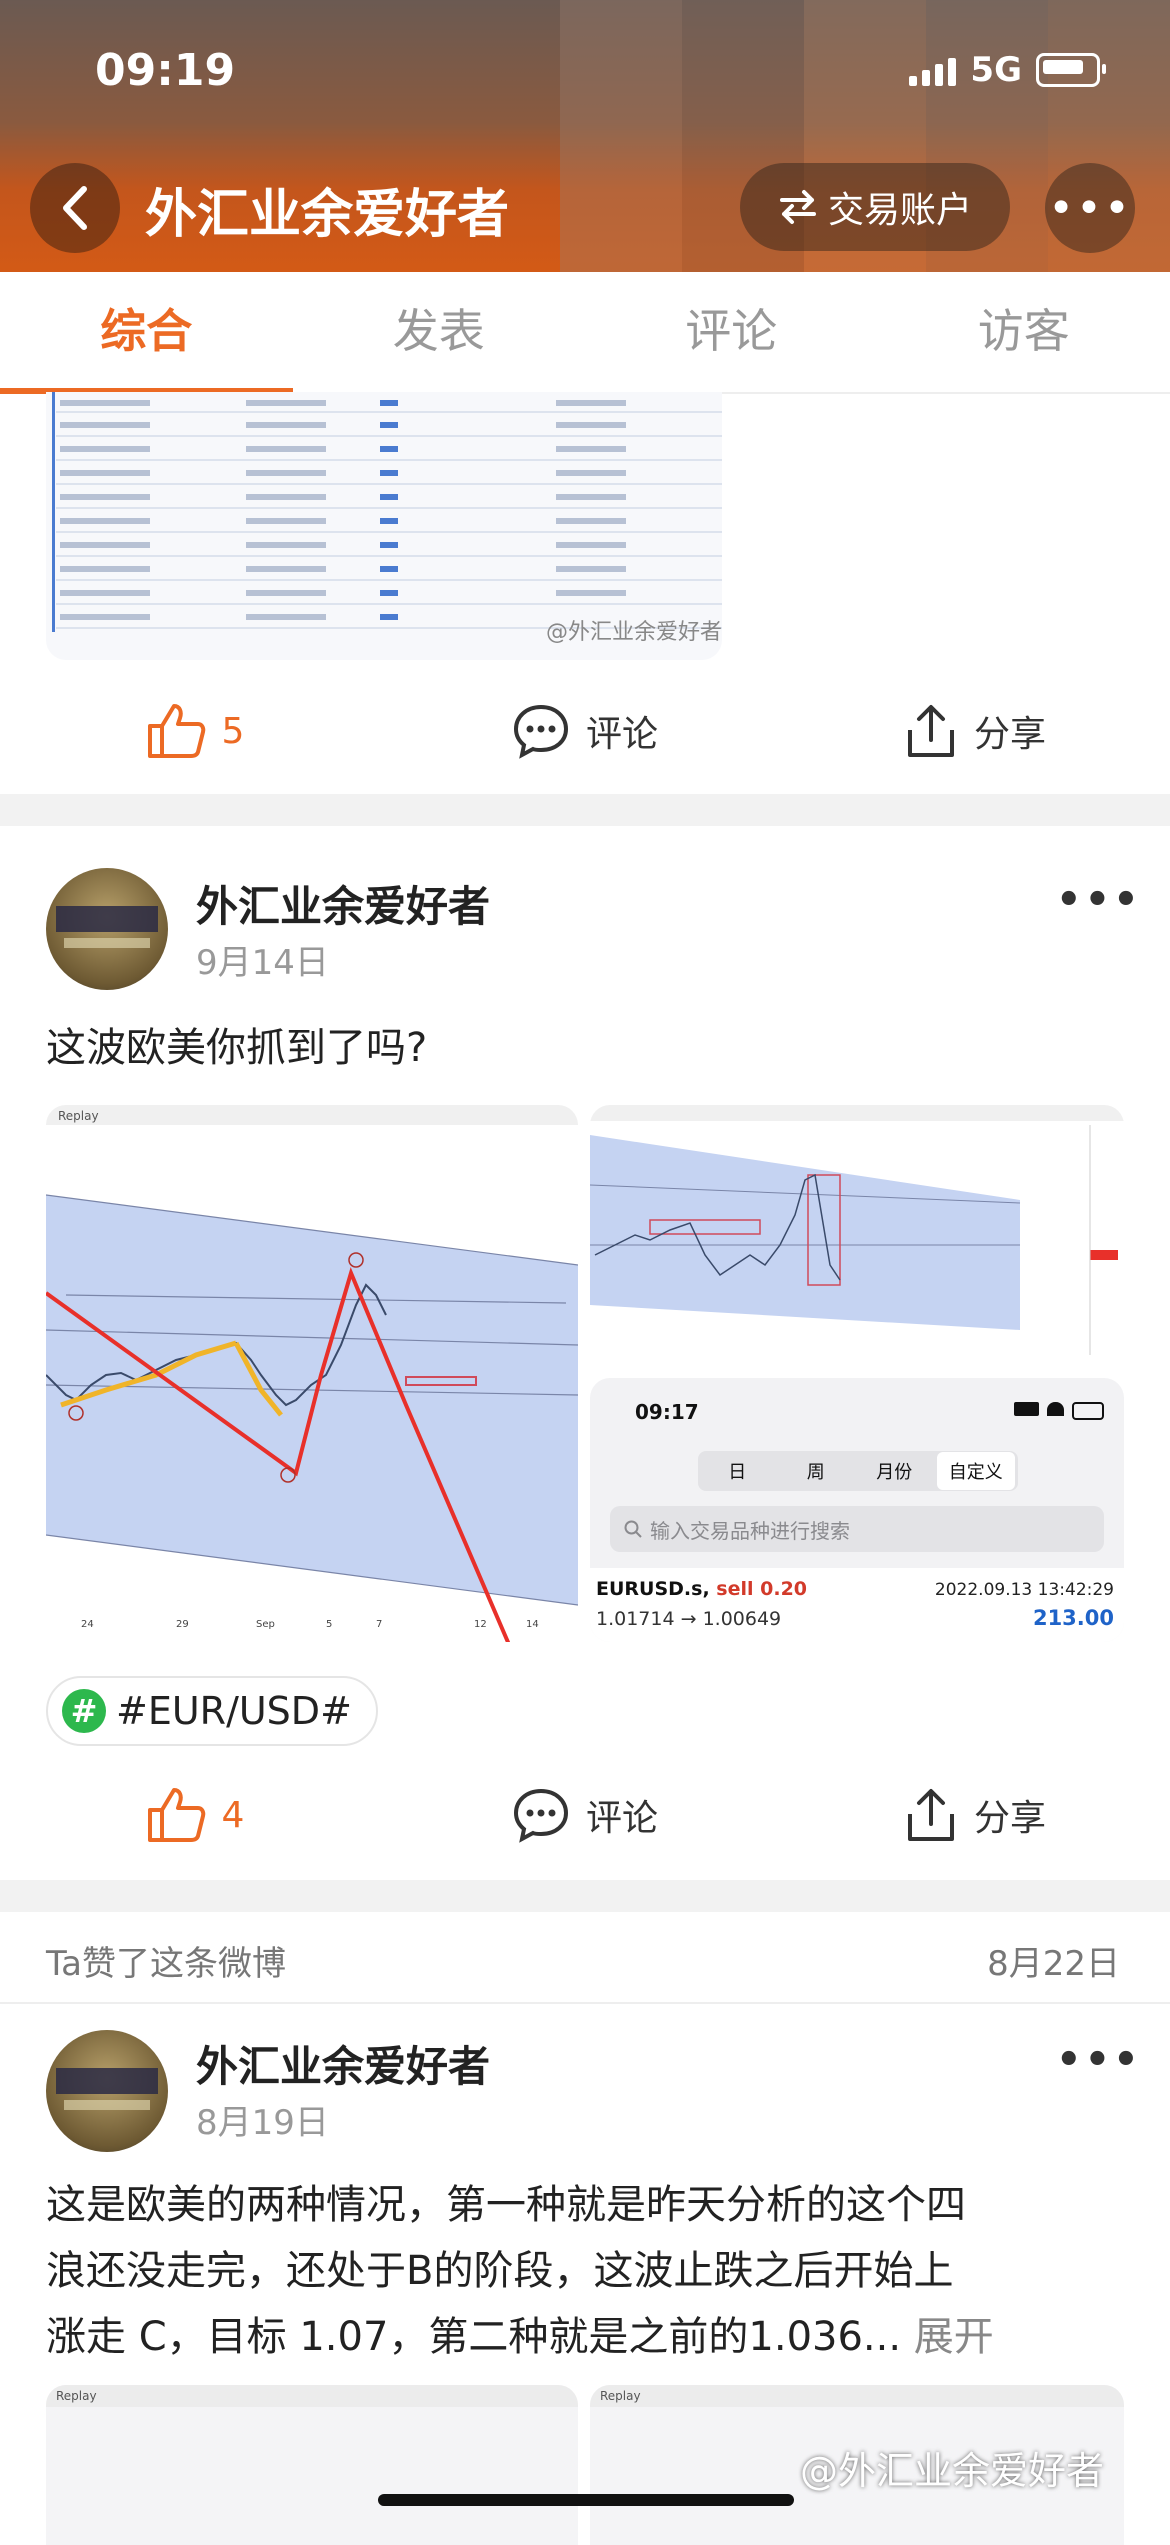 The width and height of the screenshot is (1170, 2545). I want to click on topic-label: #EUR/USD#, so click(234, 1711).